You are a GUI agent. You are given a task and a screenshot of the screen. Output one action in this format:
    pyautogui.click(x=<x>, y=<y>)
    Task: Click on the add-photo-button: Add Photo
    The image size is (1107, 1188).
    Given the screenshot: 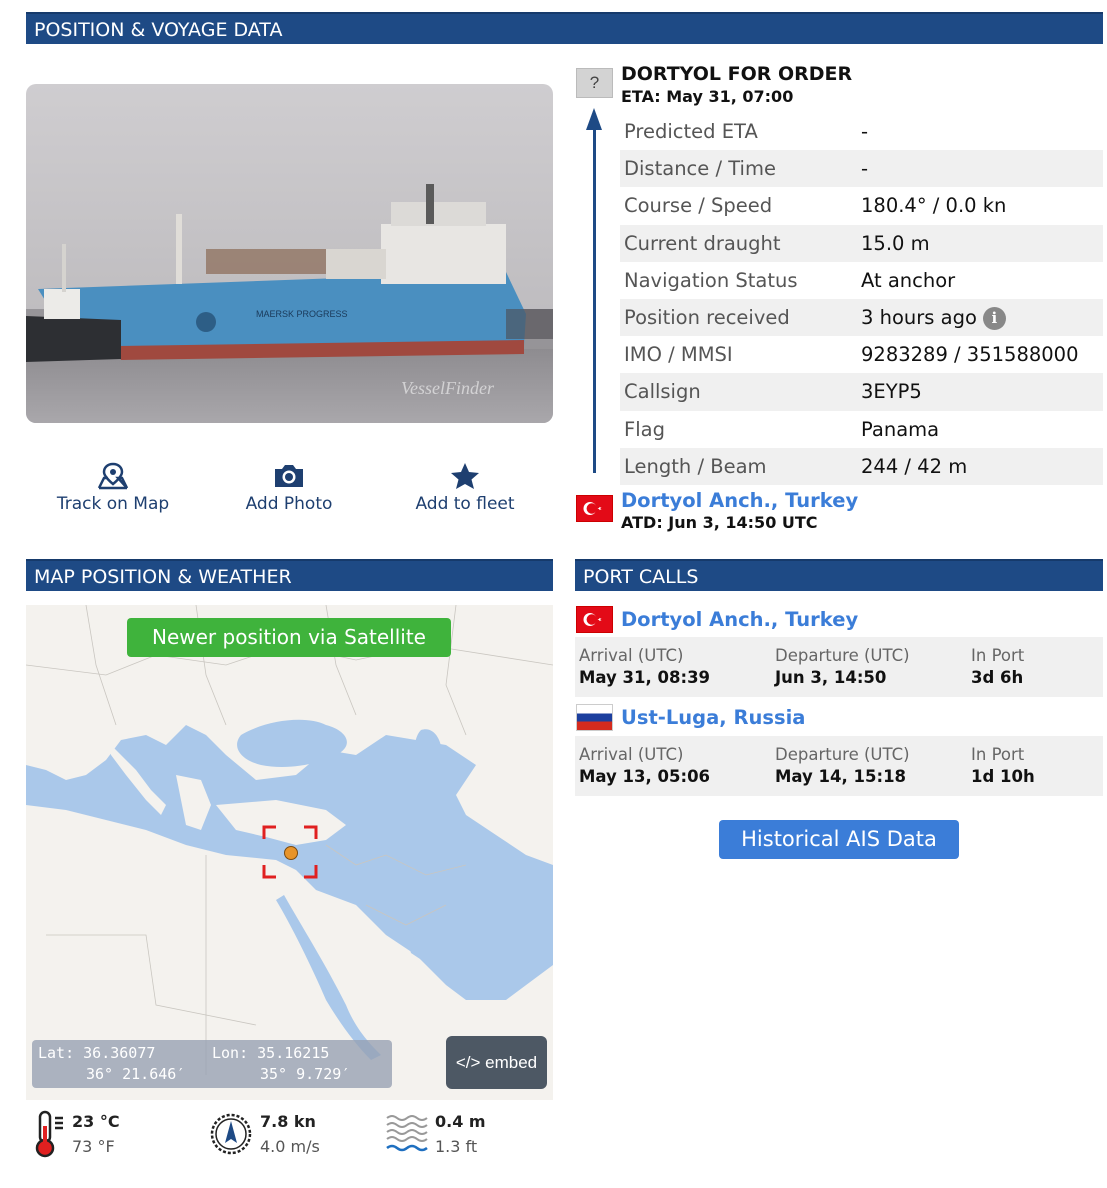 What is the action you would take?
    pyautogui.click(x=289, y=488)
    